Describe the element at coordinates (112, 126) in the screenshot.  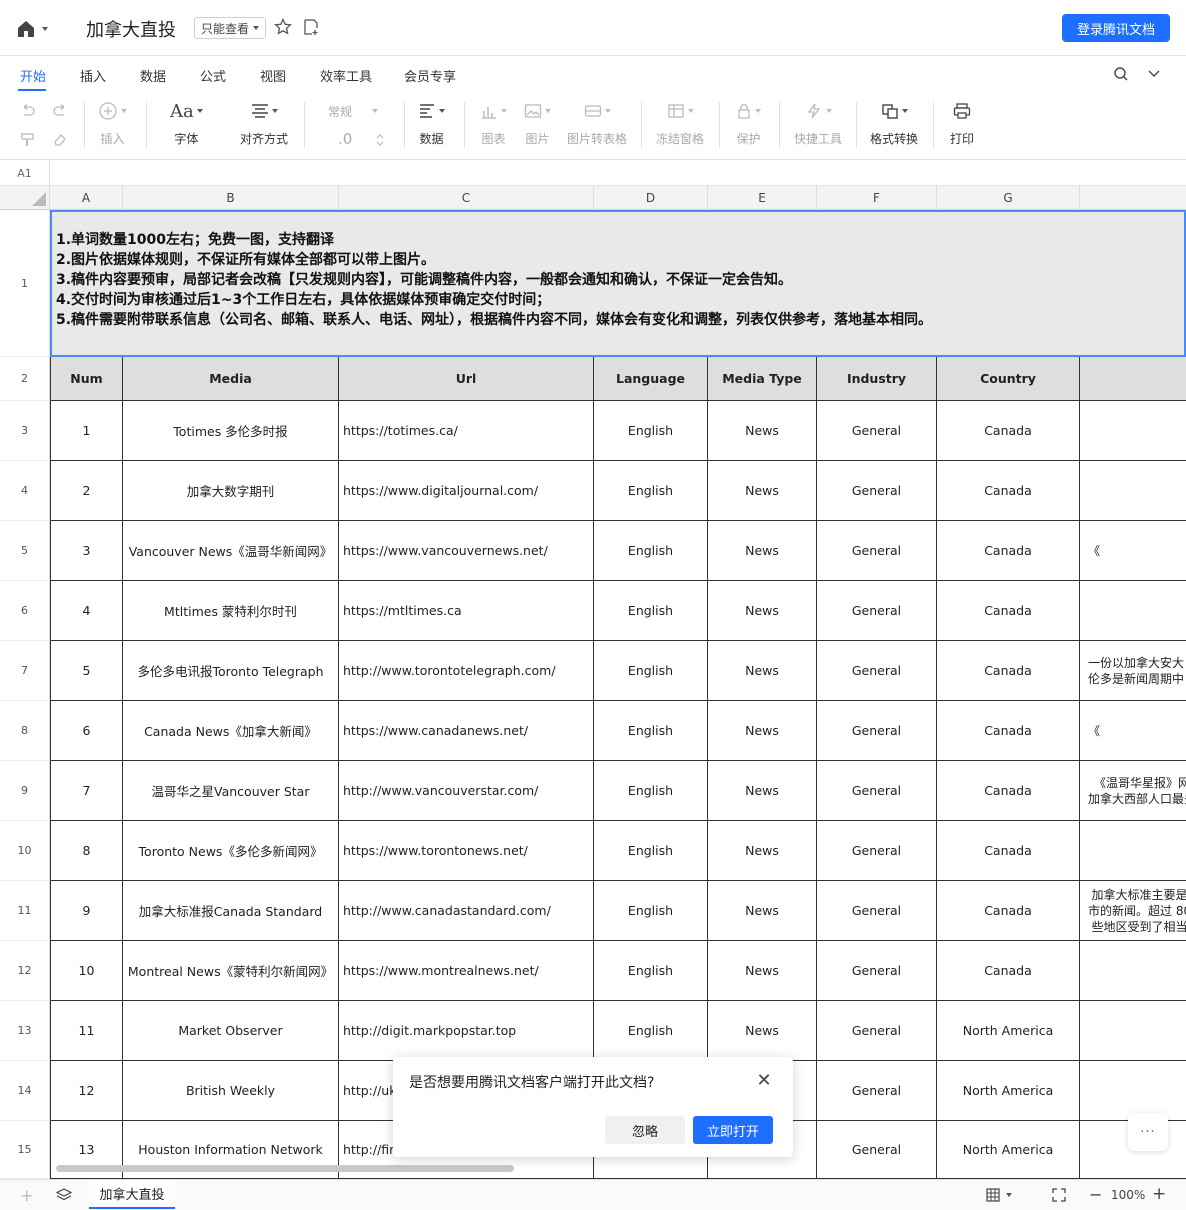
I see `insert-button: 插入` at that location.